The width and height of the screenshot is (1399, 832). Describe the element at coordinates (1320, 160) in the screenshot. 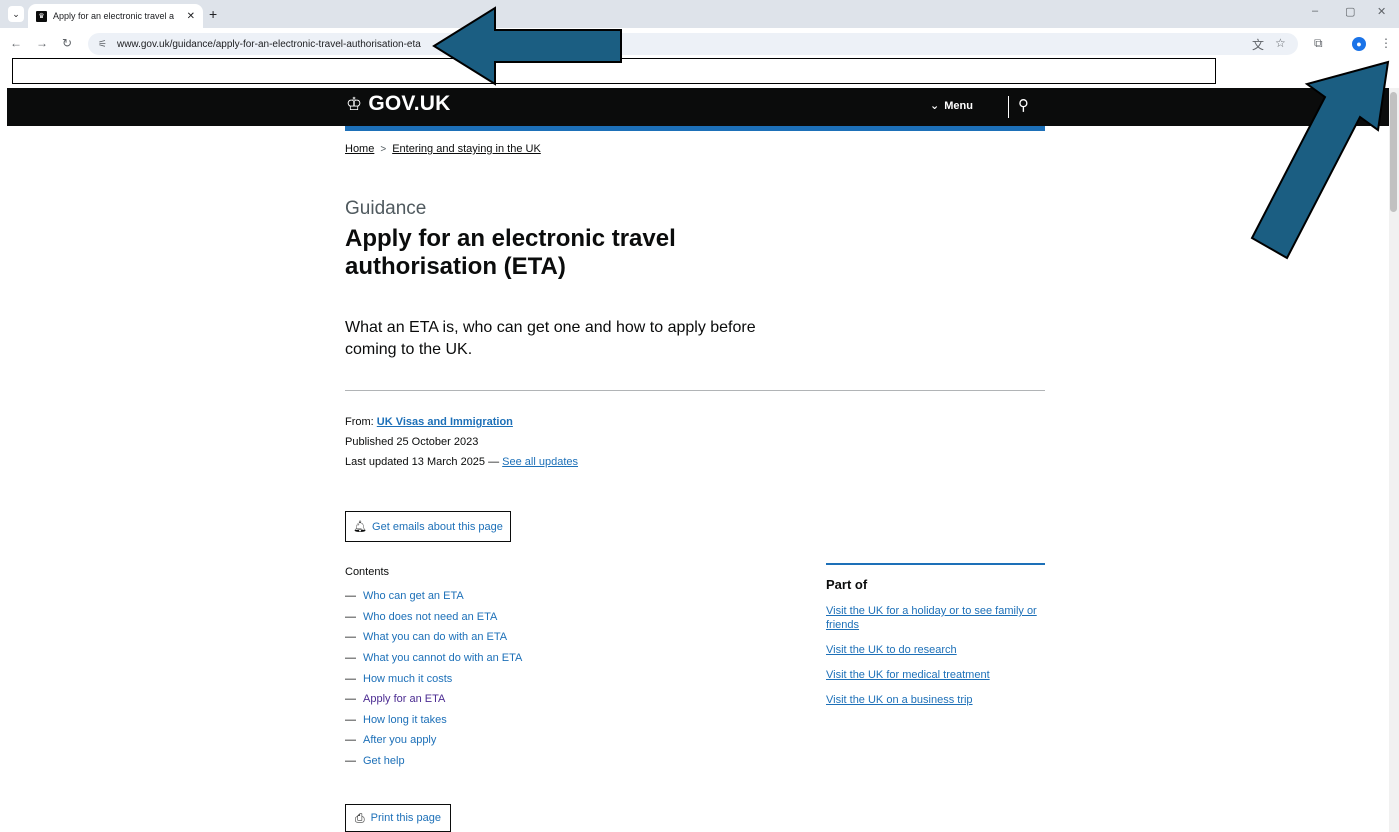

I see `annotation-arrow-more-options` at that location.